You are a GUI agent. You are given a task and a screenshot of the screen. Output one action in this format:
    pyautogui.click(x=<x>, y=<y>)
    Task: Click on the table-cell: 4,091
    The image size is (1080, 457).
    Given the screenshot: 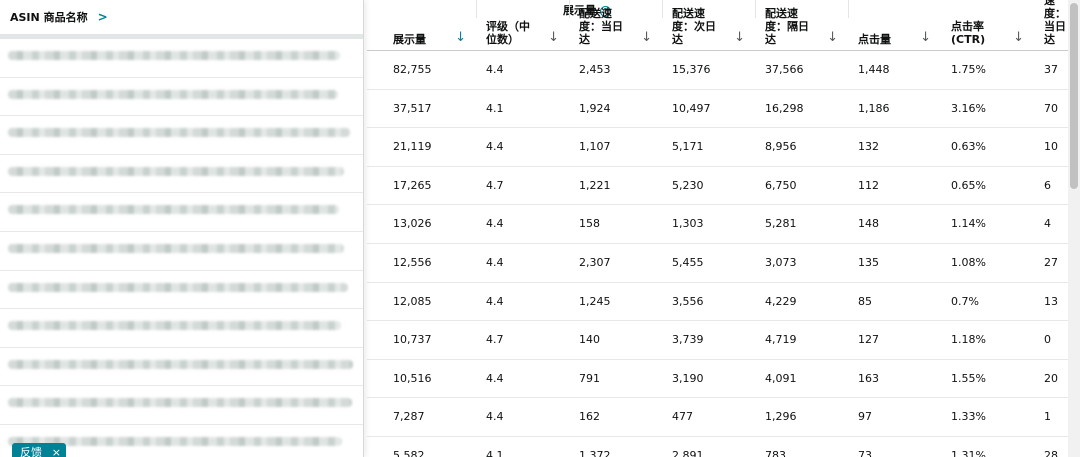 What is the action you would take?
    pyautogui.click(x=781, y=378)
    